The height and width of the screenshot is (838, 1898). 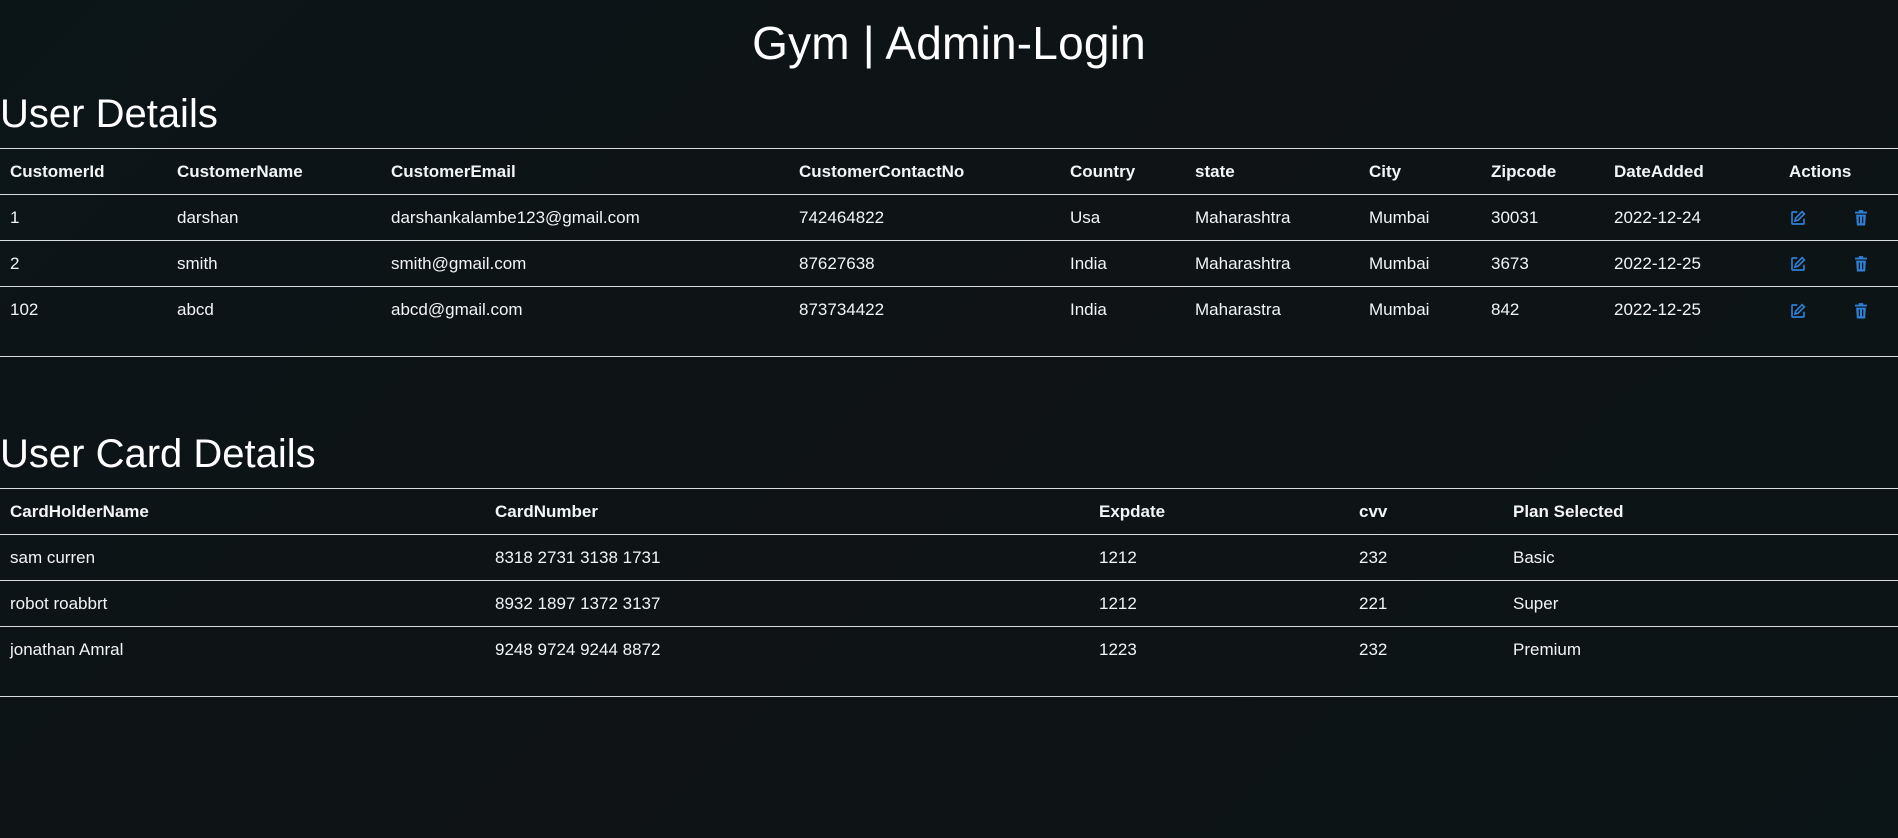 I want to click on column-header-actions: Actions, so click(x=1838, y=171).